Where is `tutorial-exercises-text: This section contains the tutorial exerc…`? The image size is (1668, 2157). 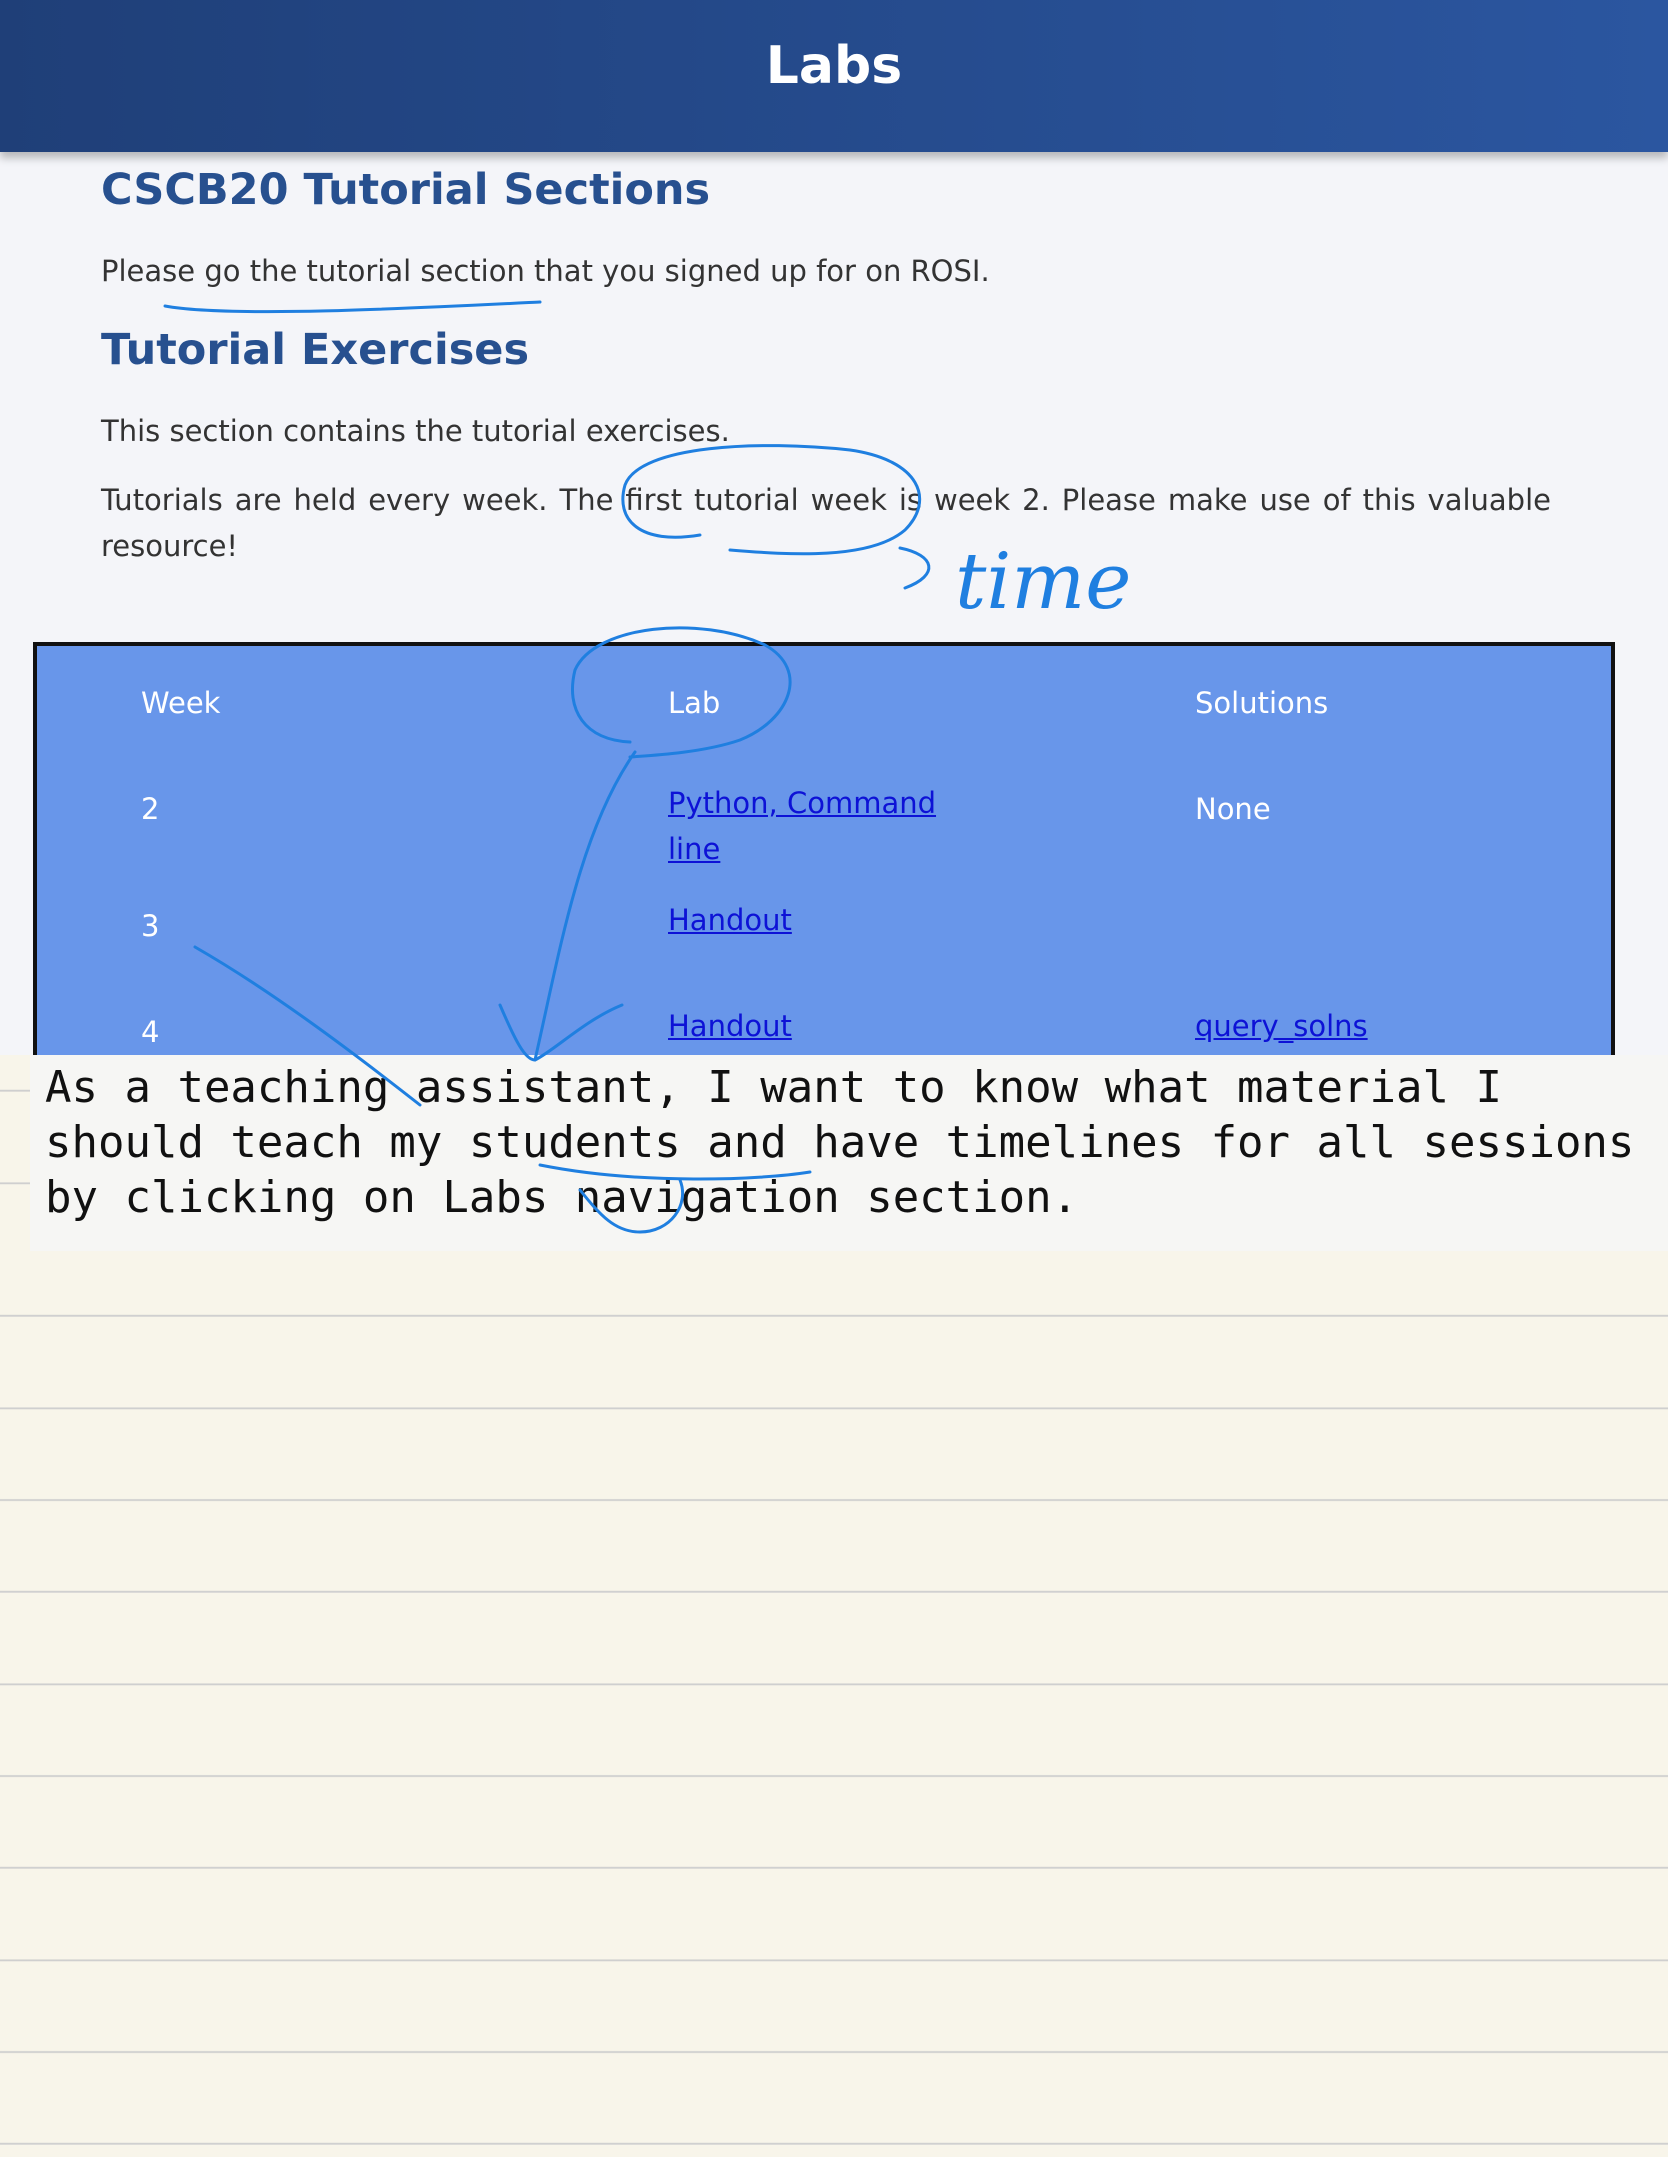
tutorial-exercises-text: This section contains the tutorial exerc… is located at coordinates (415, 431).